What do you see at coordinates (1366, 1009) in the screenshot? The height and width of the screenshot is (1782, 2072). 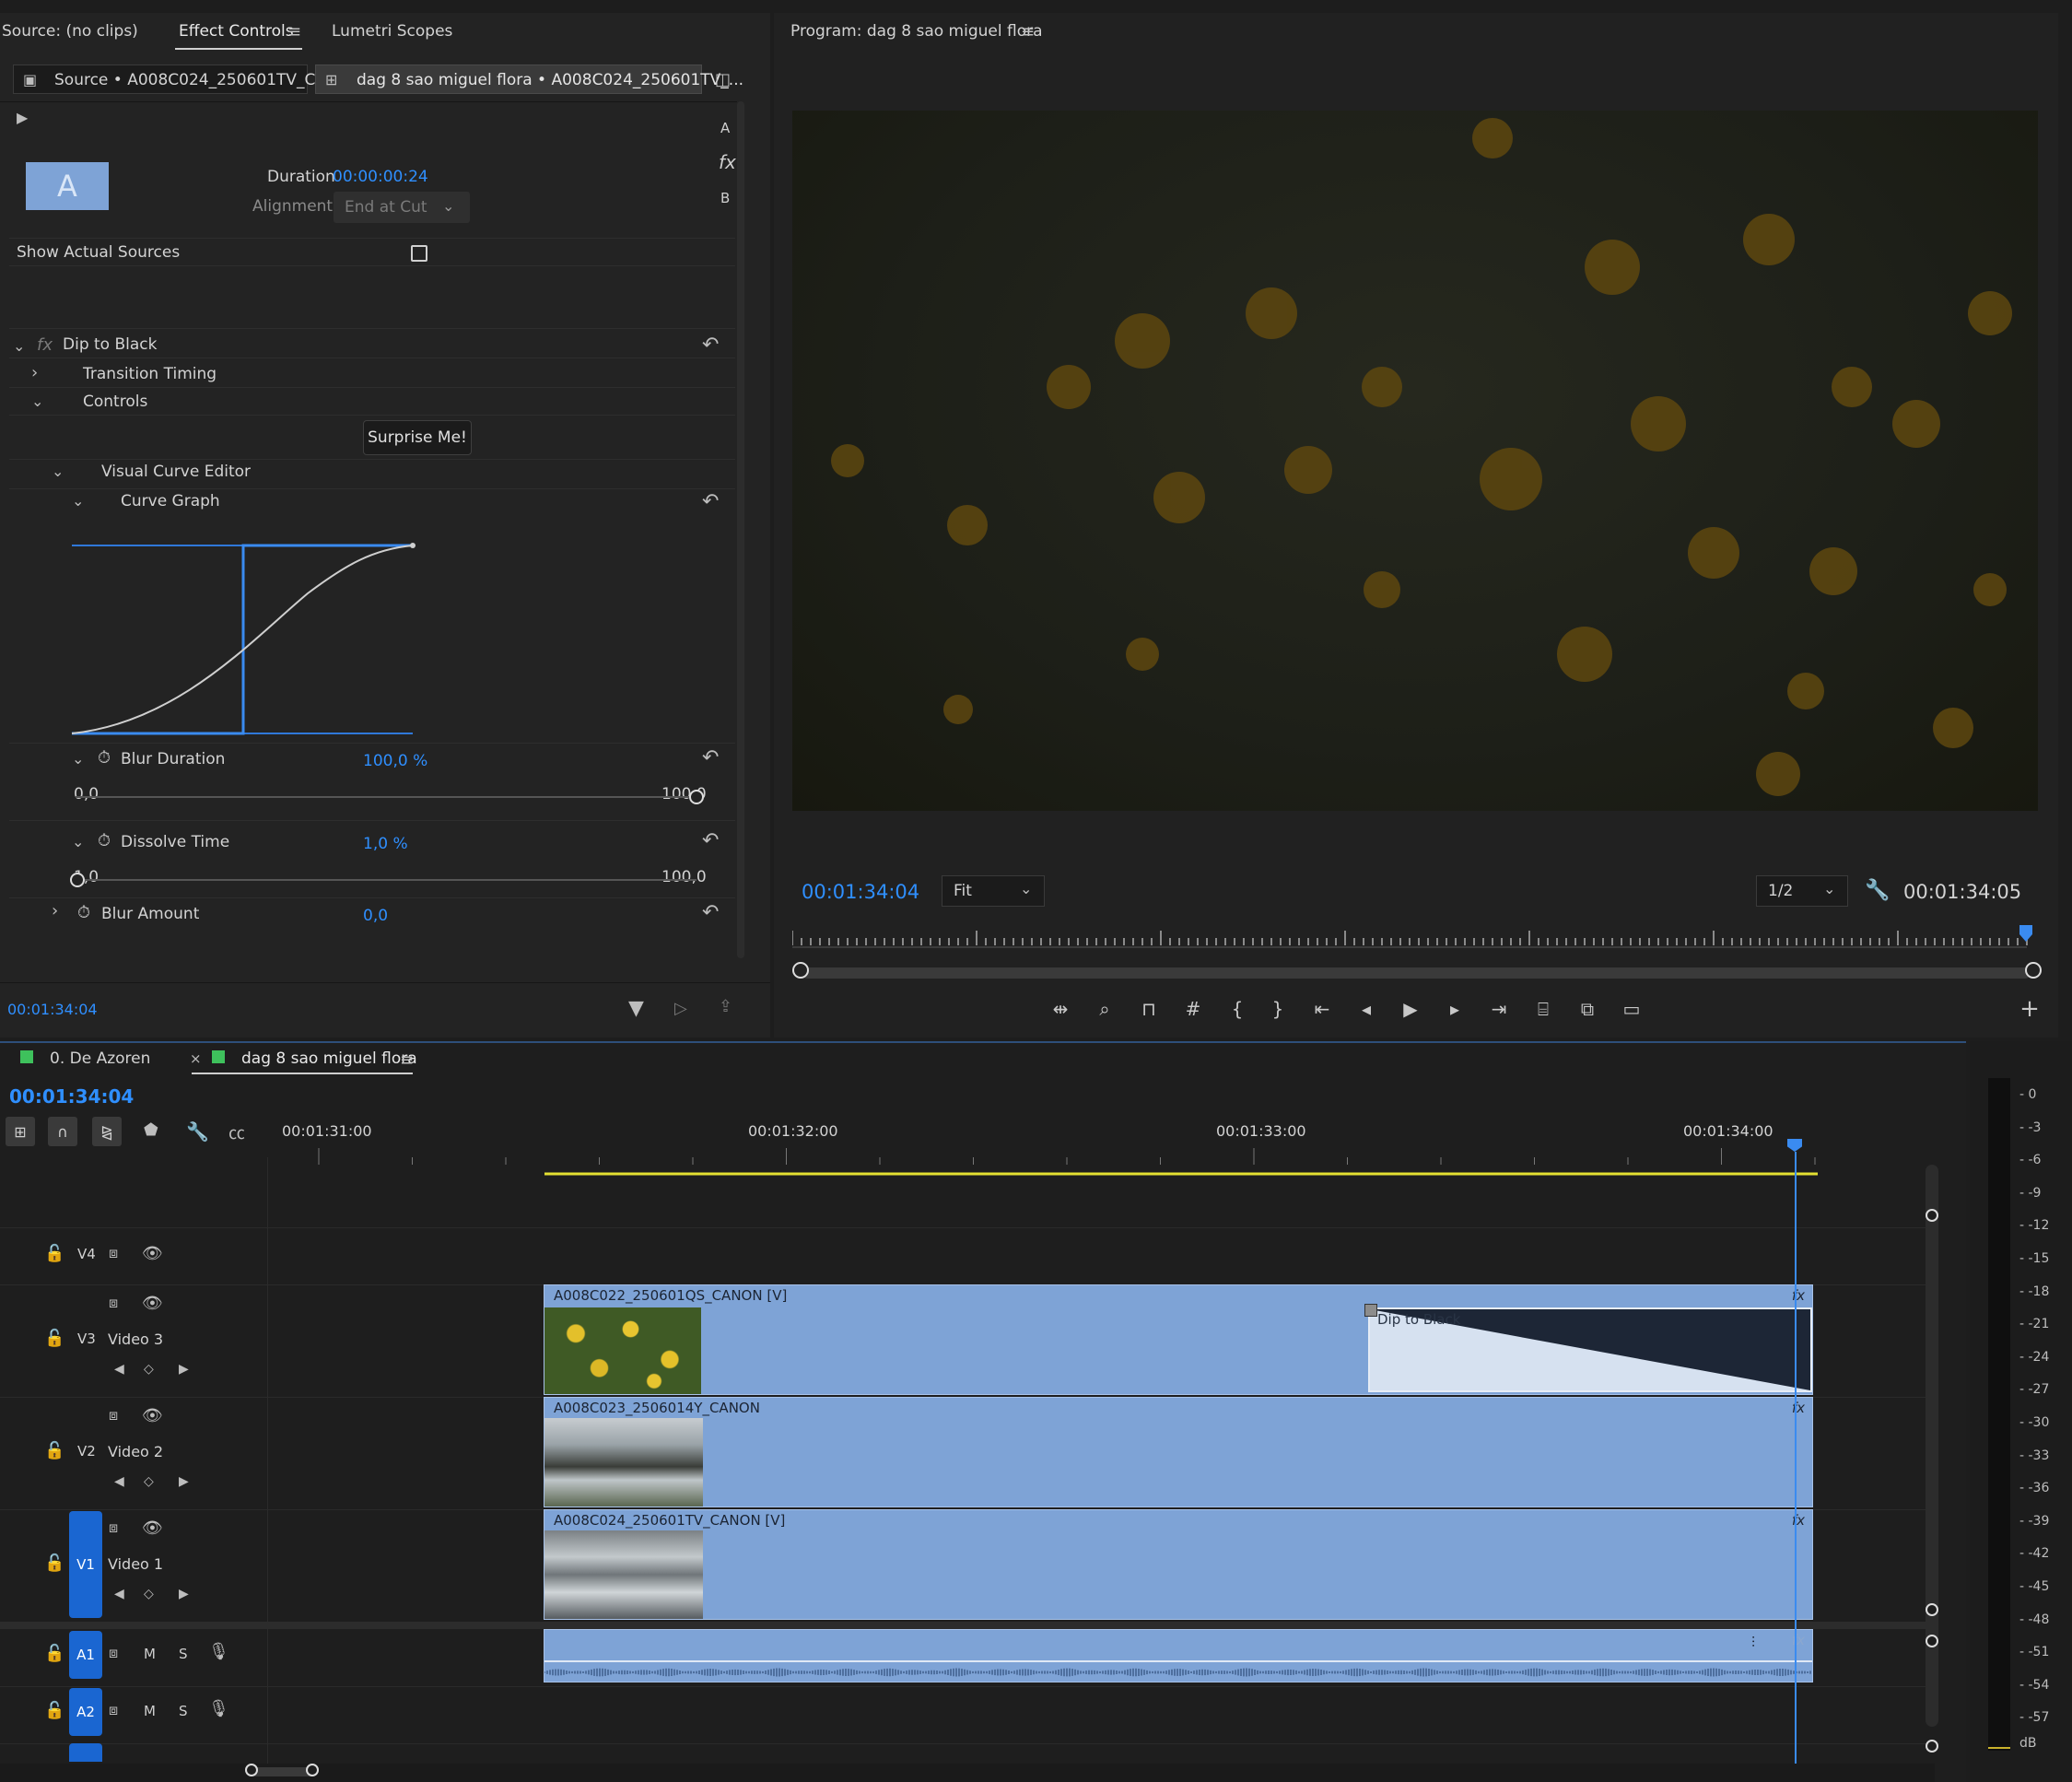 I see `step-back-icon: ◂` at bounding box center [1366, 1009].